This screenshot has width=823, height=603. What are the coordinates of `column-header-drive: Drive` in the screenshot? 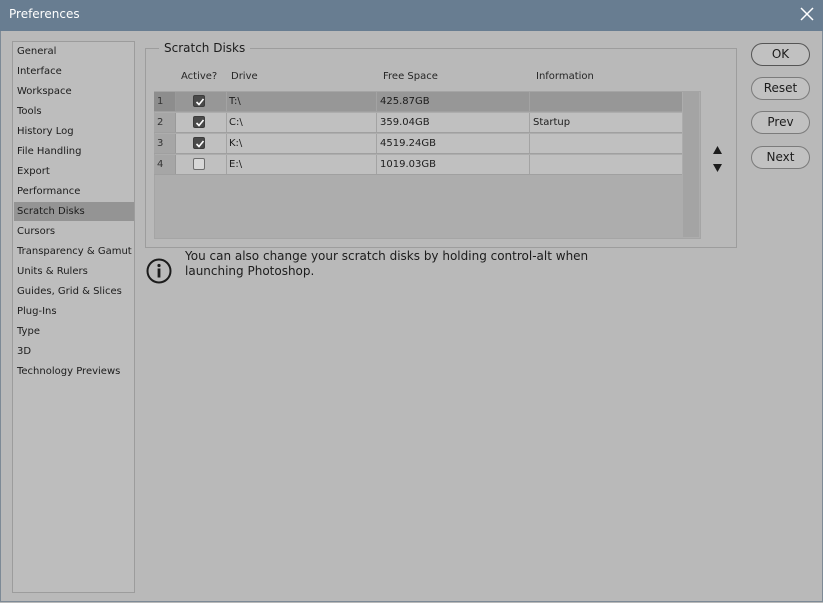 It's located at (244, 76).